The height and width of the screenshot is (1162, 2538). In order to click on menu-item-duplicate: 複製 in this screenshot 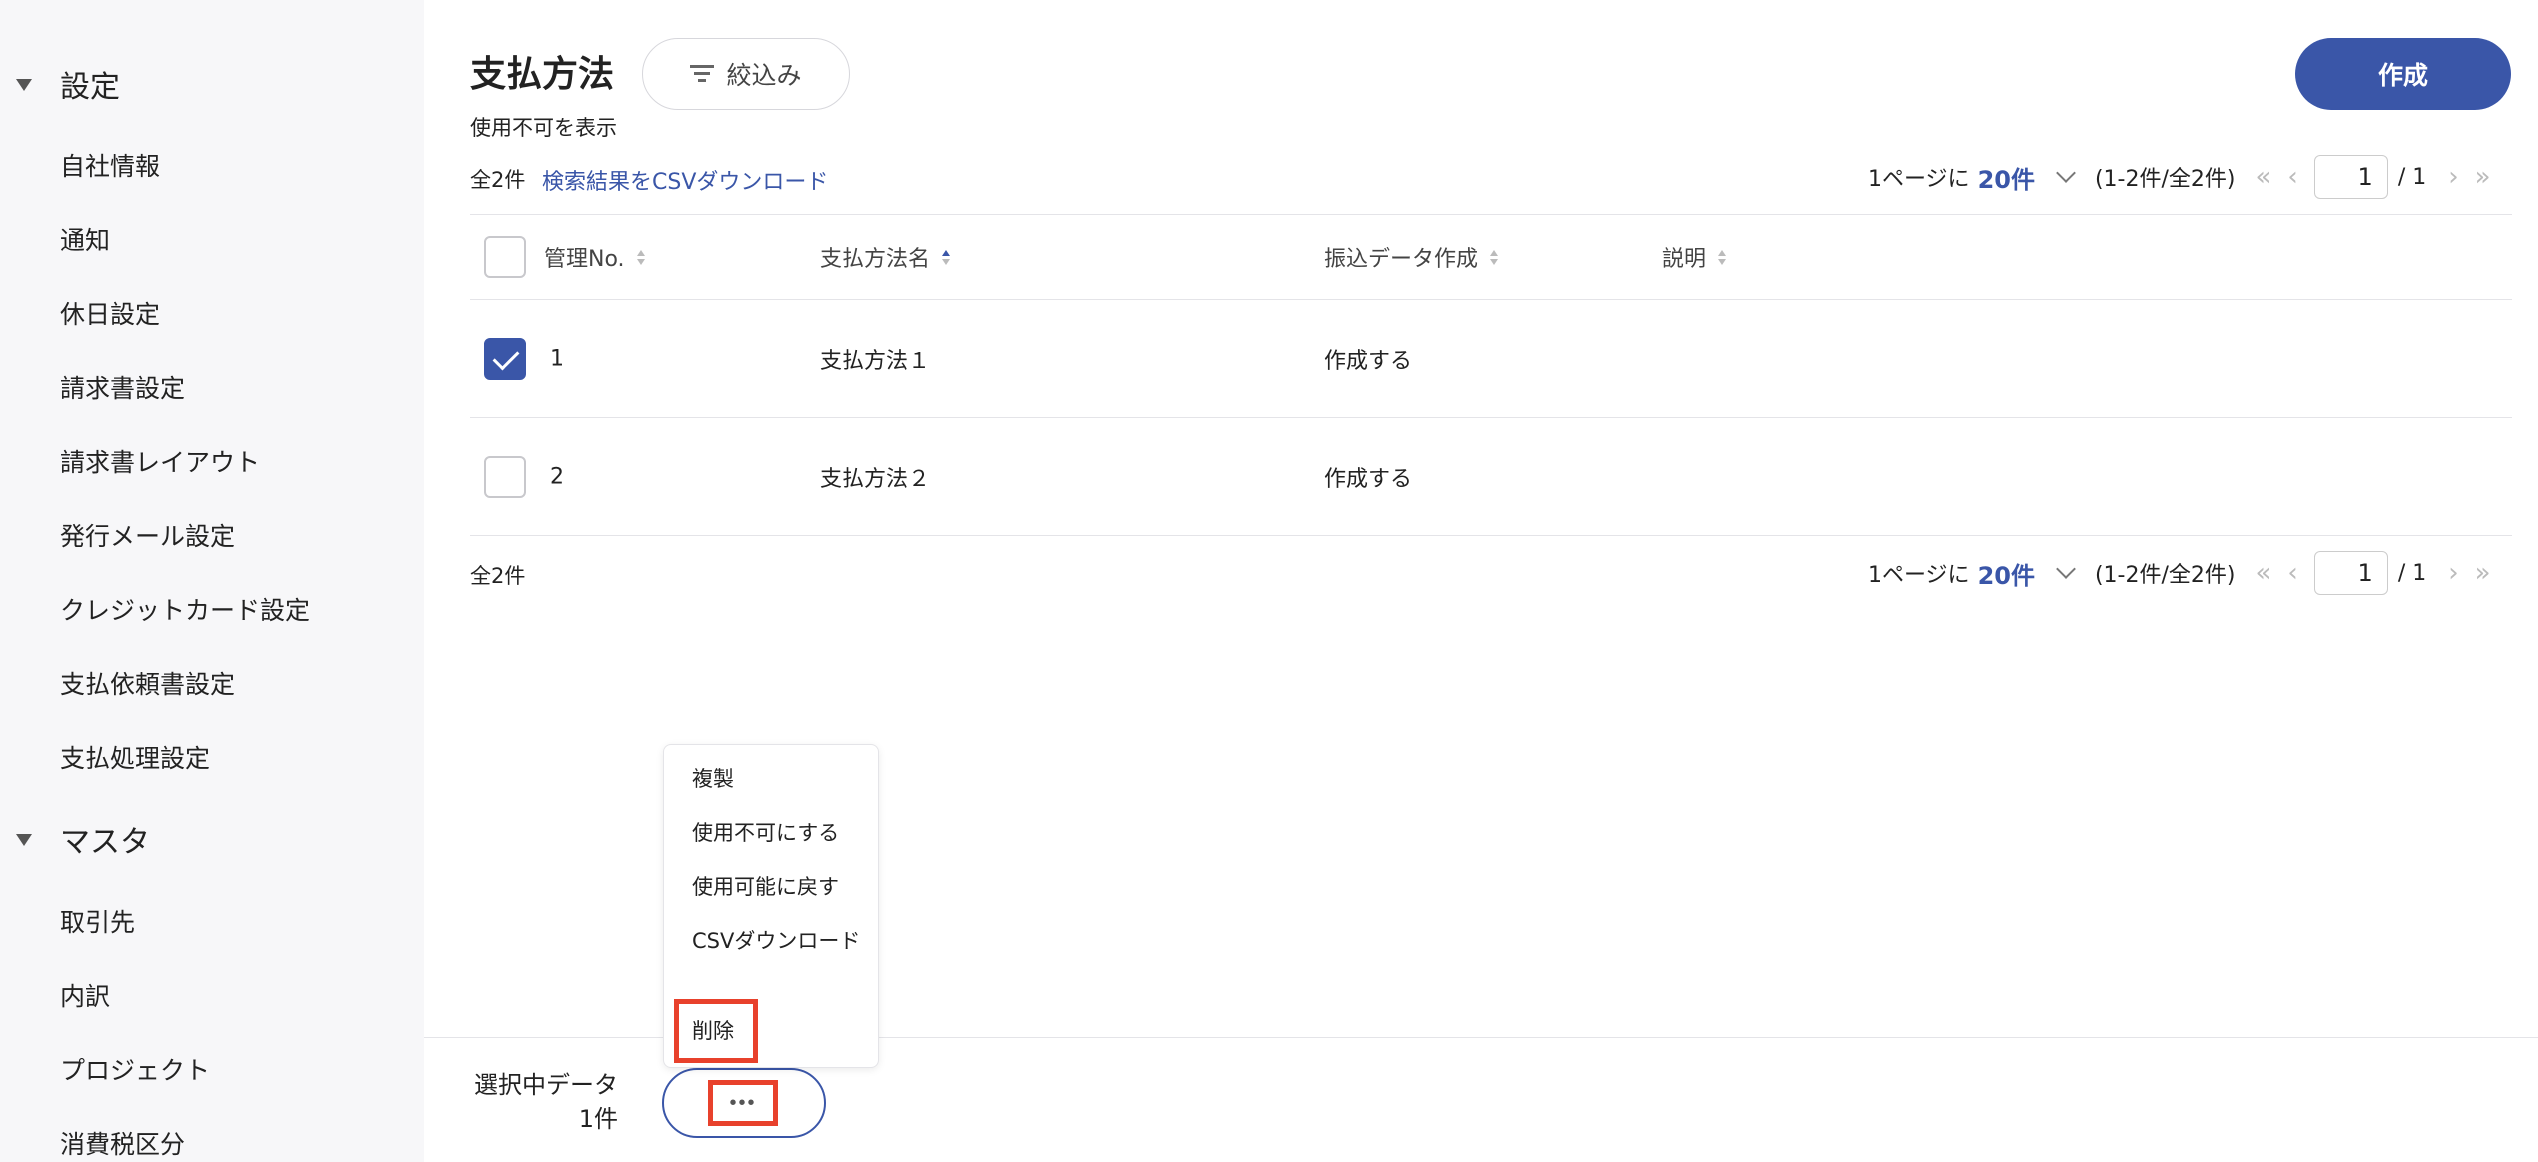, I will do `click(777, 779)`.